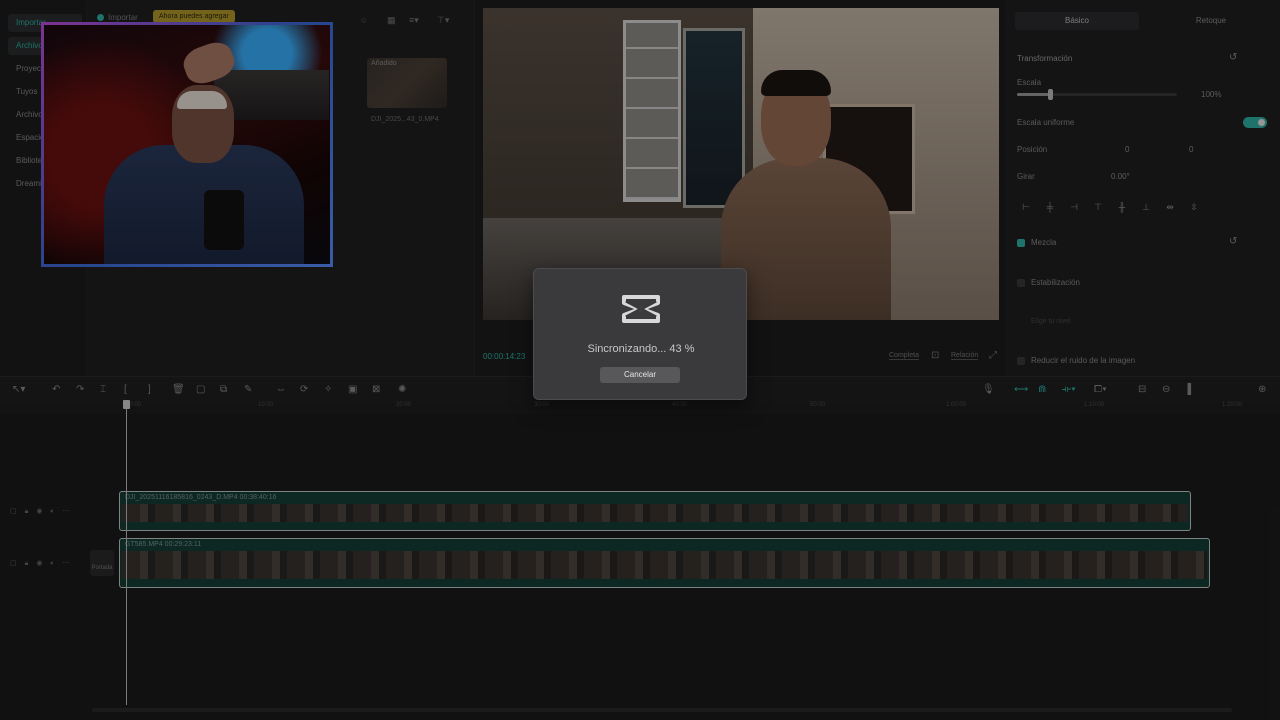 The height and width of the screenshot is (720, 1280). I want to click on capcut-logo-icon, so click(641, 309).